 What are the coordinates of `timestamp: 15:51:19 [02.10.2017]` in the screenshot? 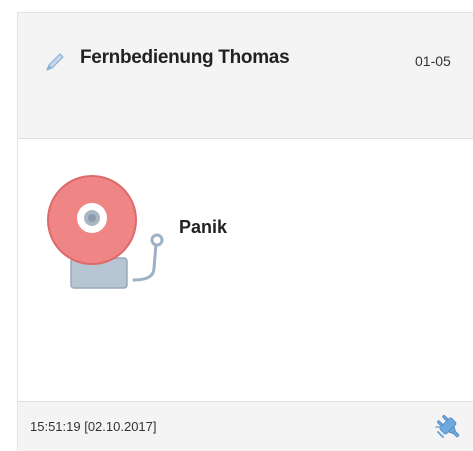 It's located at (93, 426).